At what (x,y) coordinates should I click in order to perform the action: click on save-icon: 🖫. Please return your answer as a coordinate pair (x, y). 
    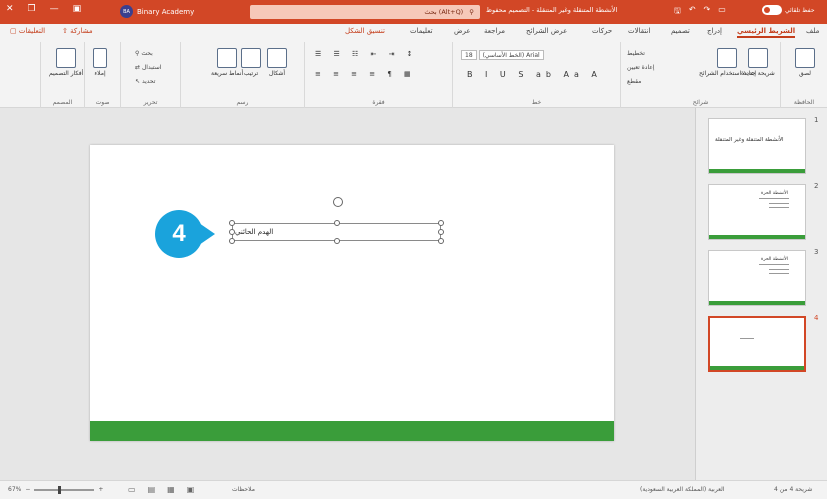
    Looking at the image, I should click on (677, 12).